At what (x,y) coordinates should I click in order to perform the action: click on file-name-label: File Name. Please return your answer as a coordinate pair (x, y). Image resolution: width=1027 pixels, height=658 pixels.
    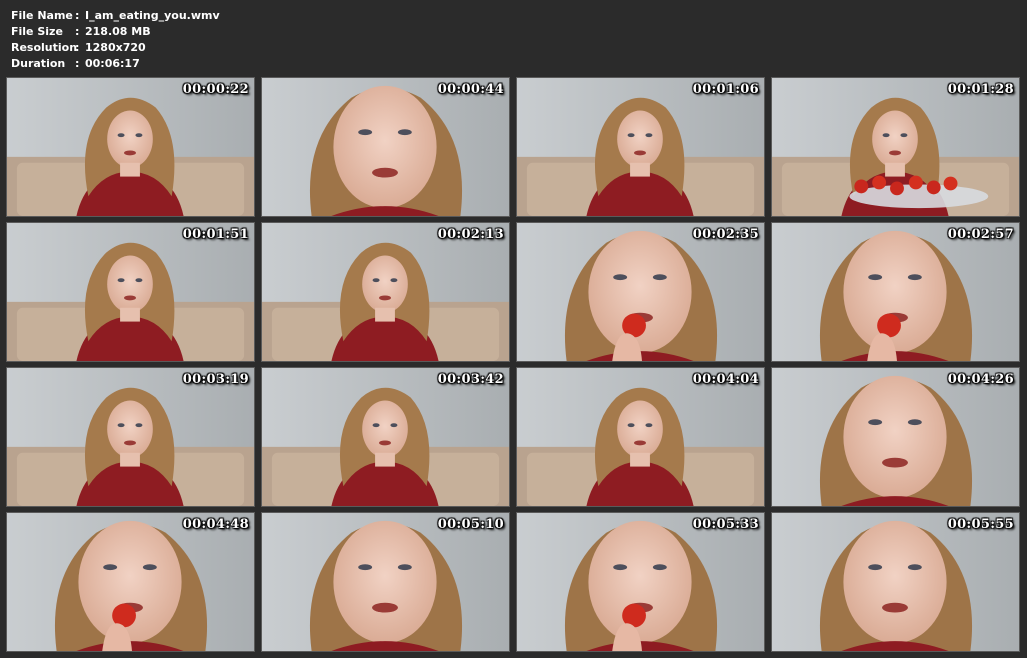
    Looking at the image, I should click on (42, 15).